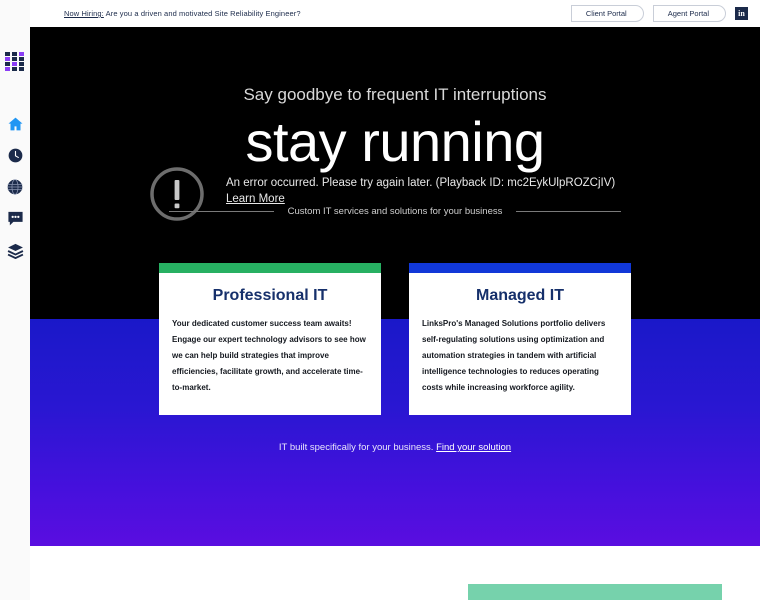 This screenshot has width=760, height=600. I want to click on client-portal-button: Client Portal, so click(607, 13).